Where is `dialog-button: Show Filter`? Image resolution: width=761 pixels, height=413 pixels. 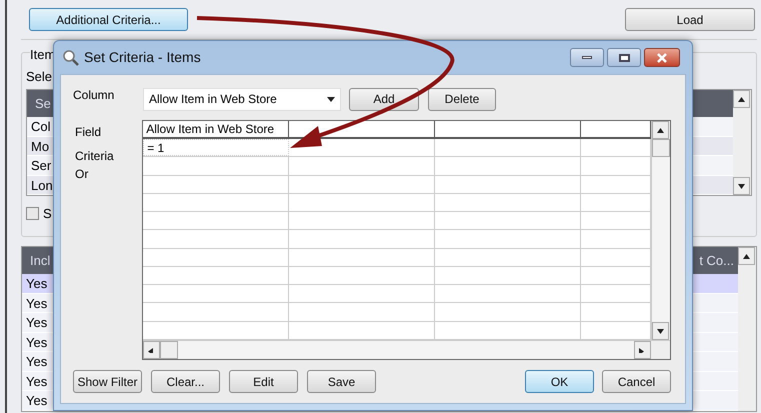
dialog-button: Show Filter is located at coordinates (107, 381).